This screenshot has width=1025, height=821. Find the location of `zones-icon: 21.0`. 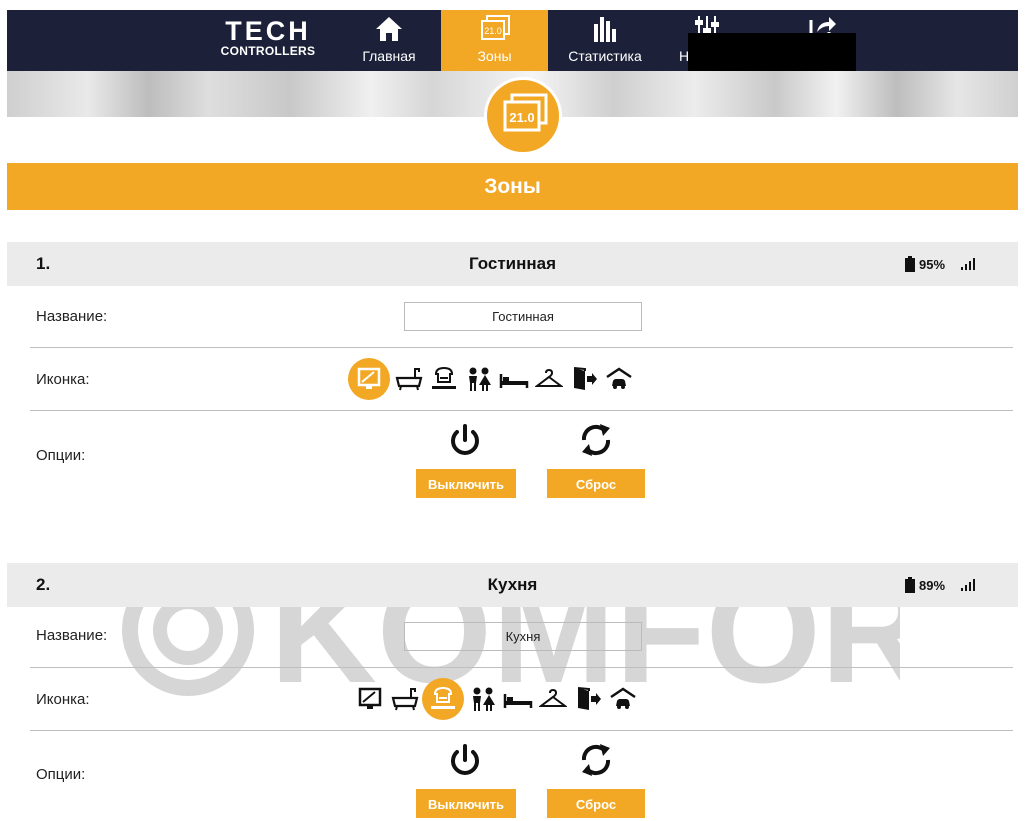

zones-icon: 21.0 is located at coordinates (495, 31).